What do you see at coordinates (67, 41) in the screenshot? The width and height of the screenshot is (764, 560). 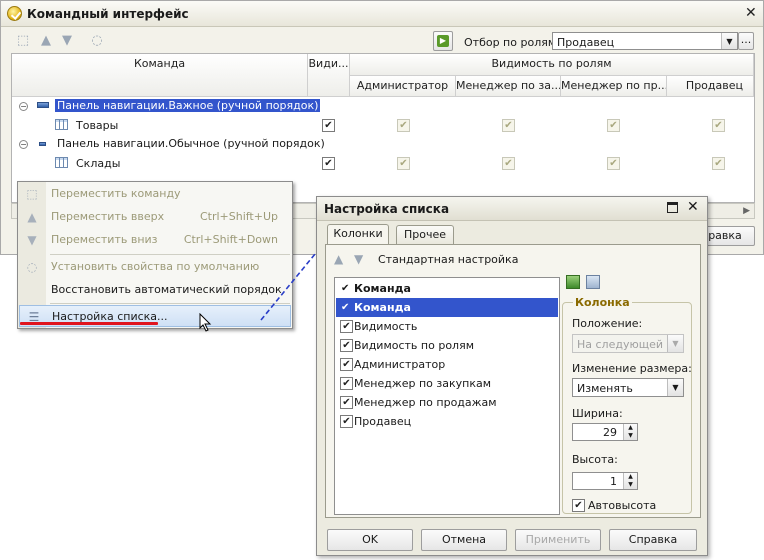 I see `move-down-icon: ▼` at bounding box center [67, 41].